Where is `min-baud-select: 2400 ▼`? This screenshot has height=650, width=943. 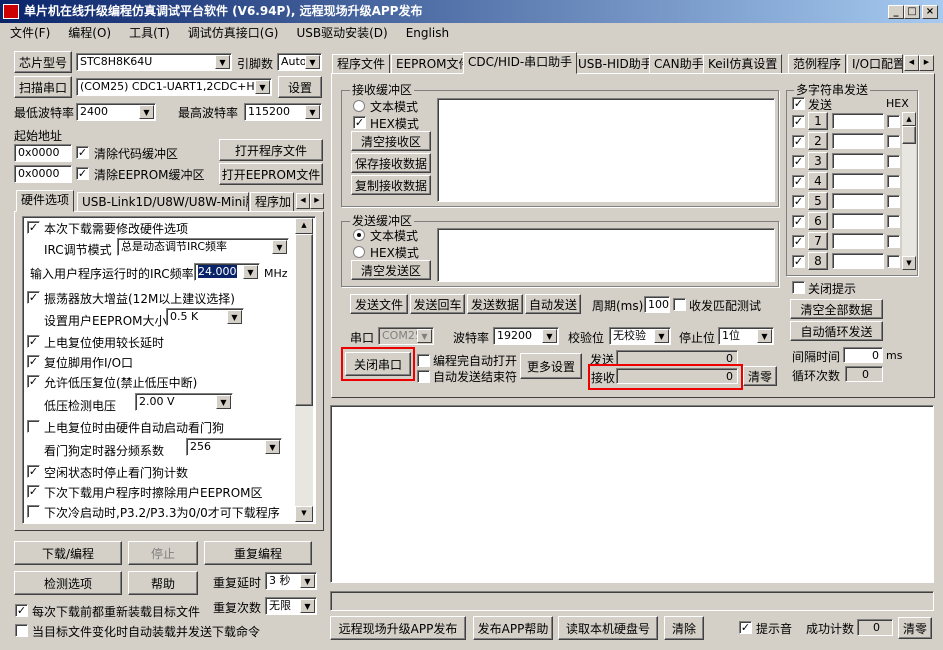
min-baud-select: 2400 ▼ is located at coordinates (116, 112).